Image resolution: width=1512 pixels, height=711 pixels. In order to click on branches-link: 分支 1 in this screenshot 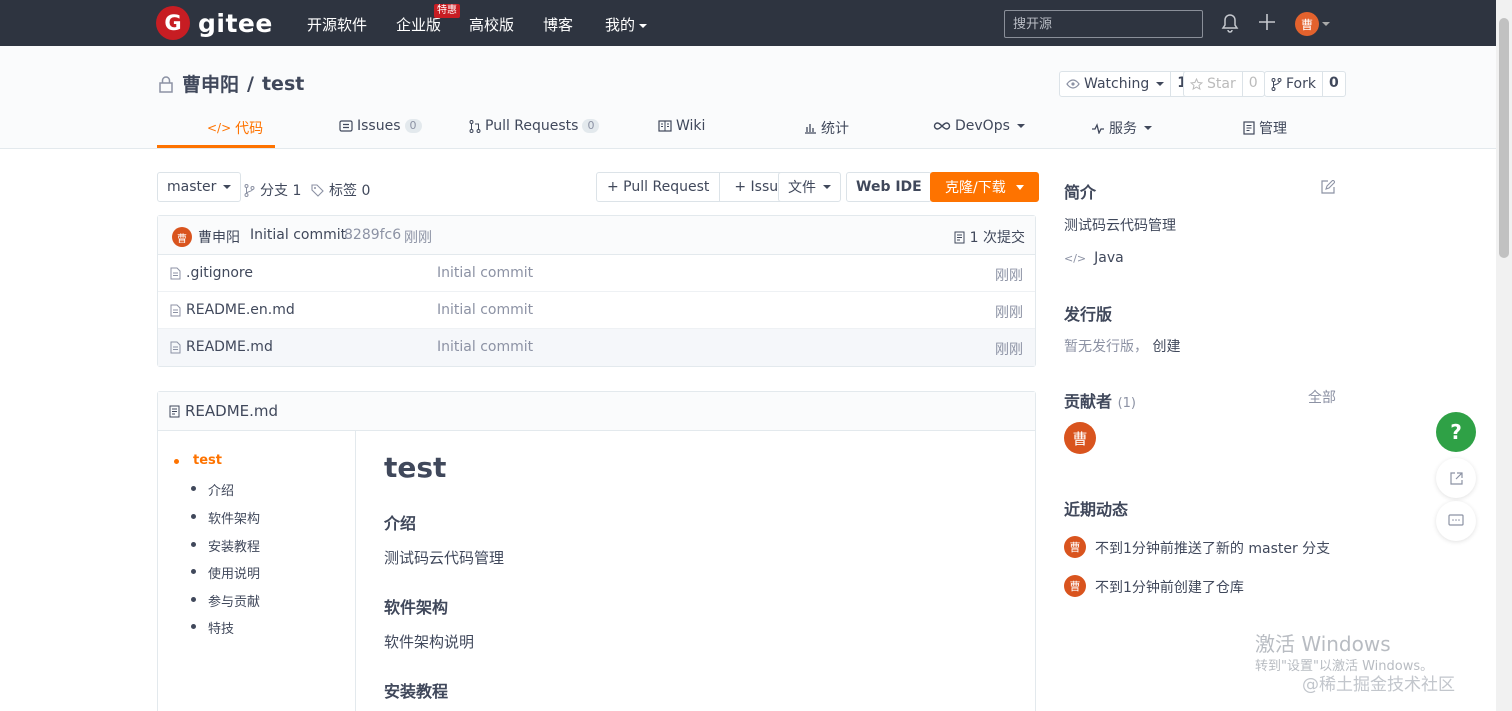, I will do `click(272, 190)`.